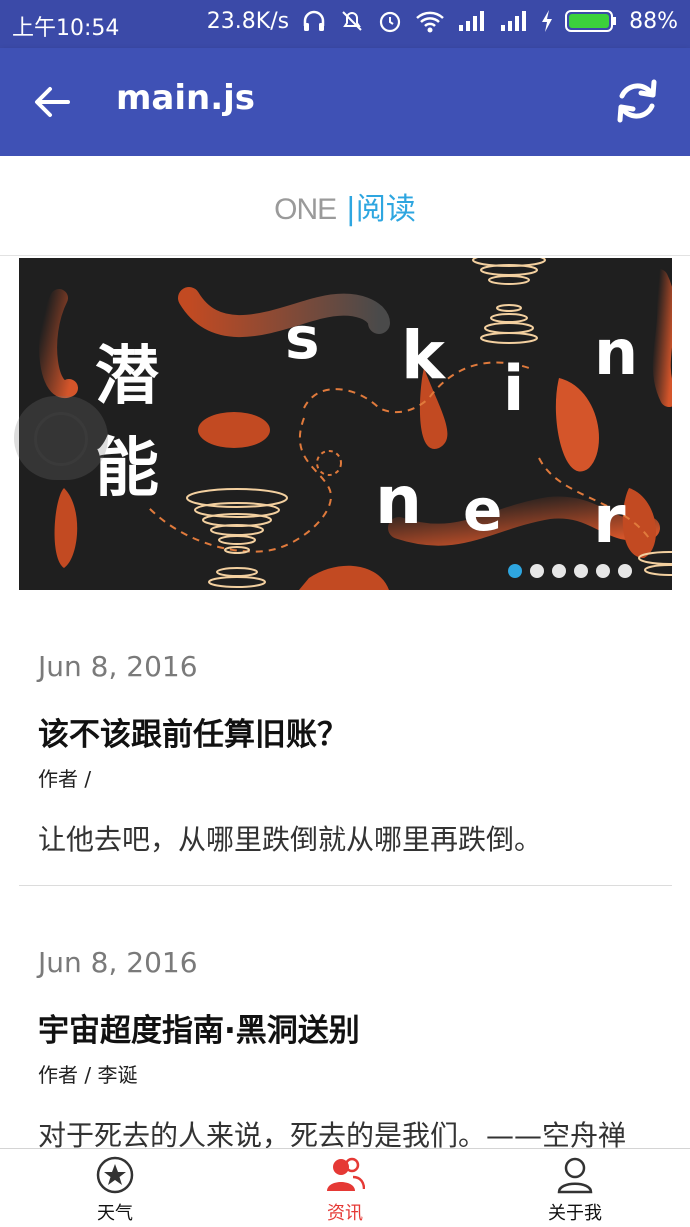  I want to click on logo-one-text: ONE, so click(305, 209).